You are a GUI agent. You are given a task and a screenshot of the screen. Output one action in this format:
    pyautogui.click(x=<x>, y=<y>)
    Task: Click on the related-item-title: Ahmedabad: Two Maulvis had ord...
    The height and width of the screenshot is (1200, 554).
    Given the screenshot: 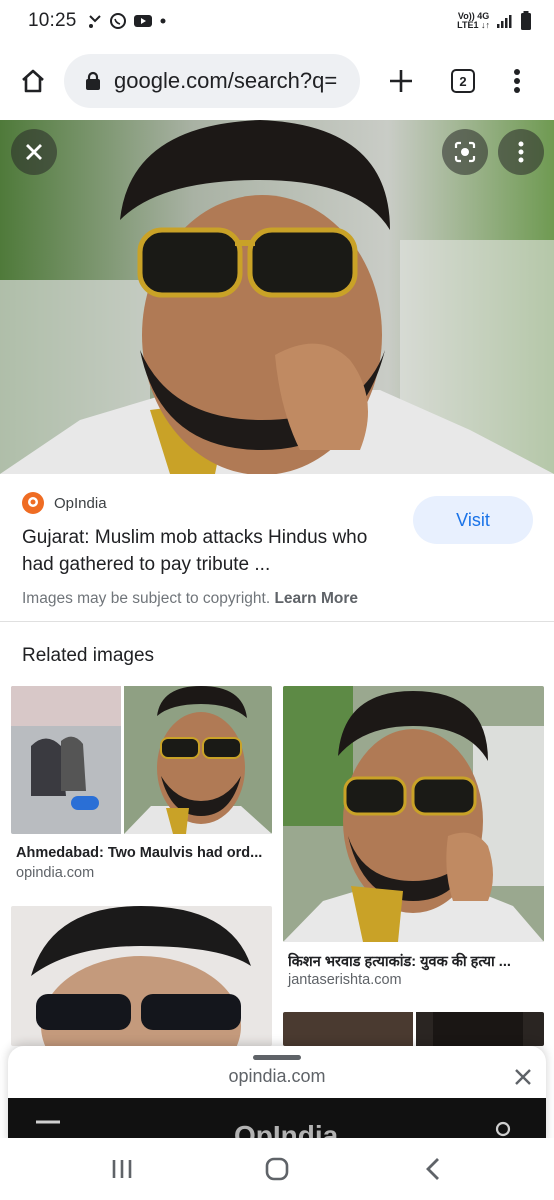 What is the action you would take?
    pyautogui.click(x=141, y=853)
    